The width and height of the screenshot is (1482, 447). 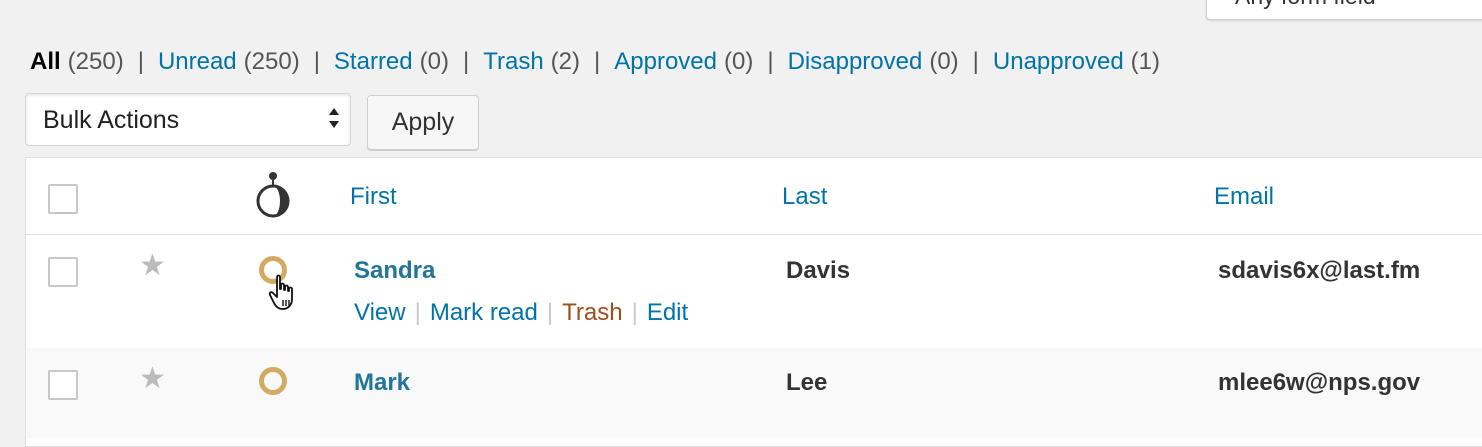 I want to click on filter-unapproved: Unapproved (1), so click(x=1076, y=62).